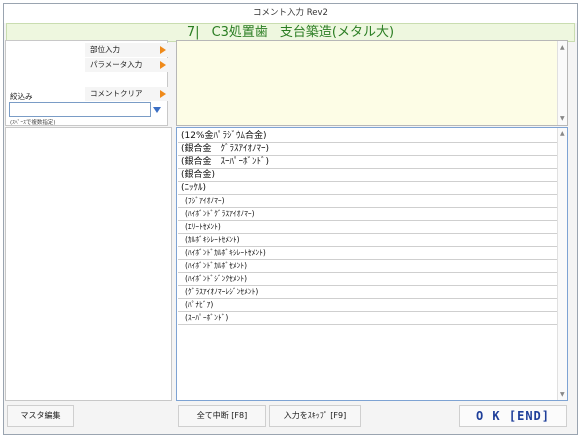  What do you see at coordinates (40, 416) in the screenshot?
I see `master-edit-button: マスタ編集` at bounding box center [40, 416].